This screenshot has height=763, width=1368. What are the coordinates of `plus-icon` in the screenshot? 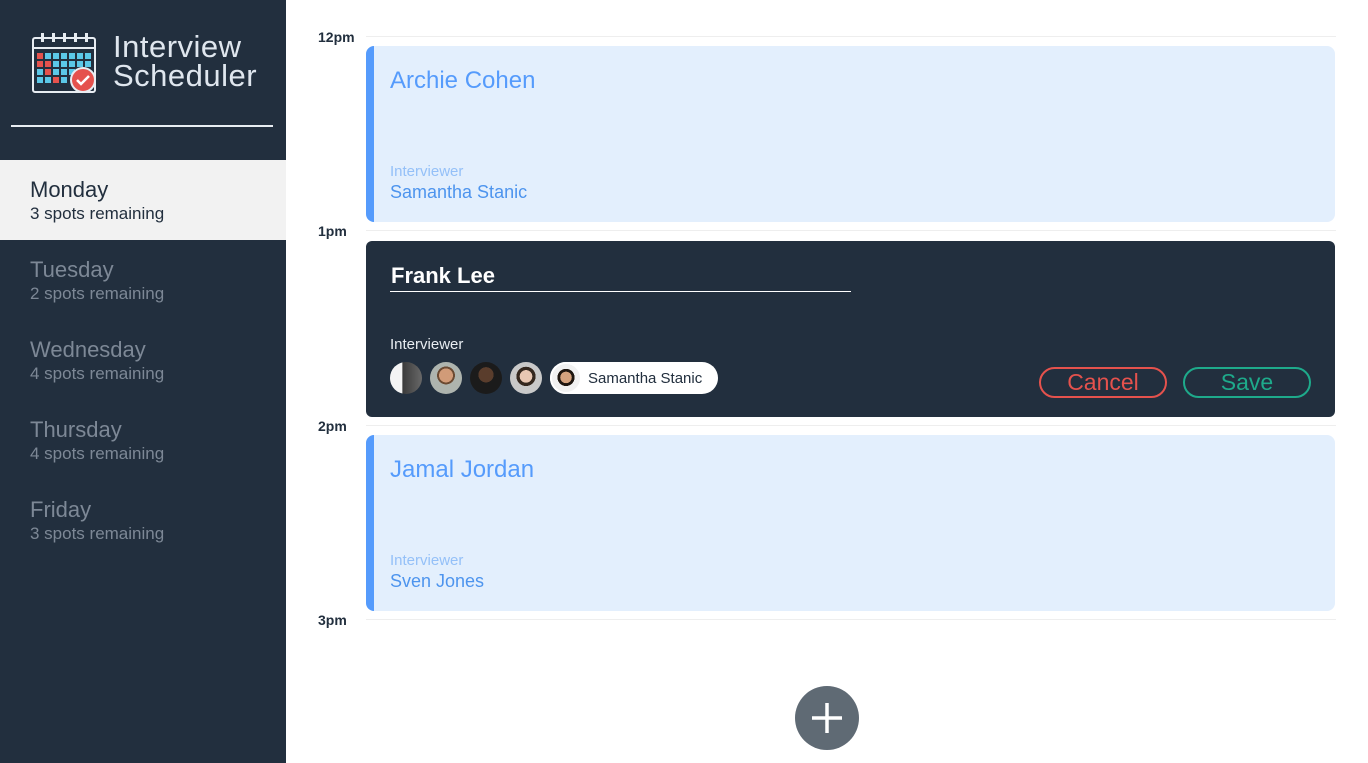 It's located at (827, 718).